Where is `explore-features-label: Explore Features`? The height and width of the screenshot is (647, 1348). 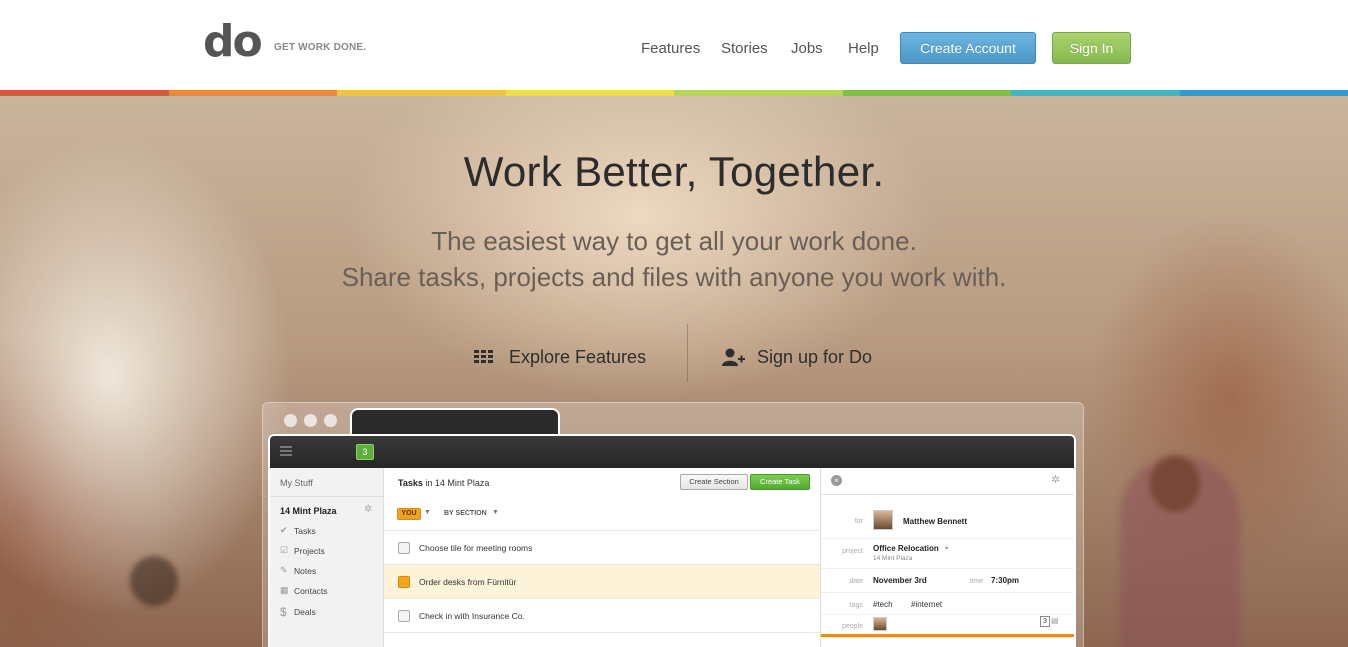
explore-features-label: Explore Features is located at coordinates (578, 356).